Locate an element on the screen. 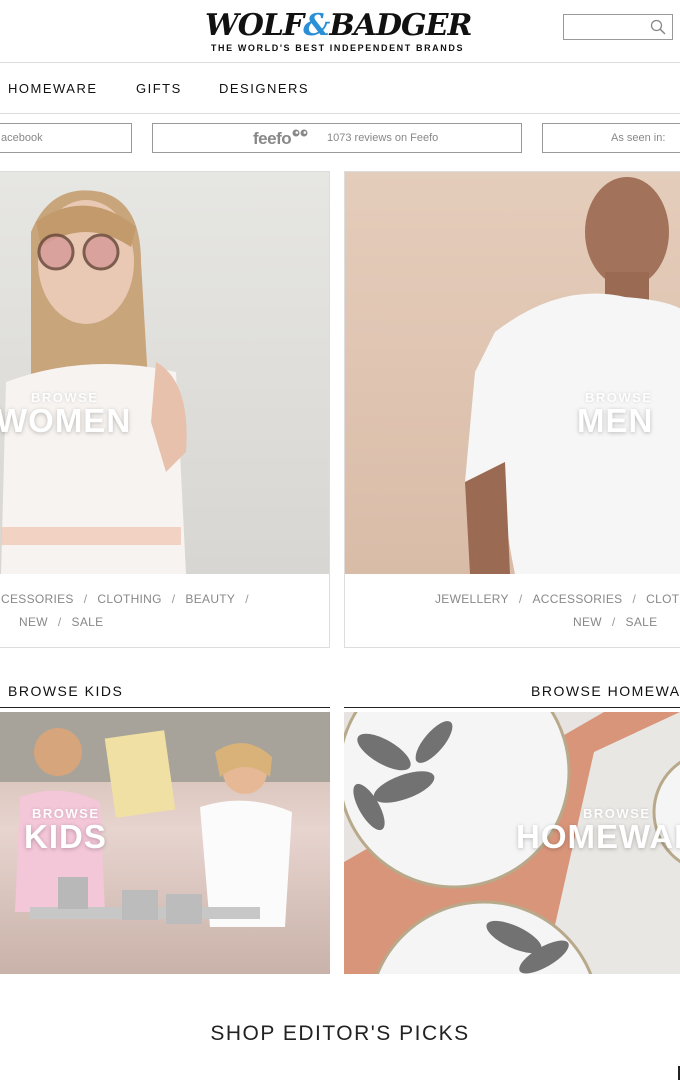 This screenshot has width=680, height=1081. feefo-logo: feefo is located at coordinates (280, 138).